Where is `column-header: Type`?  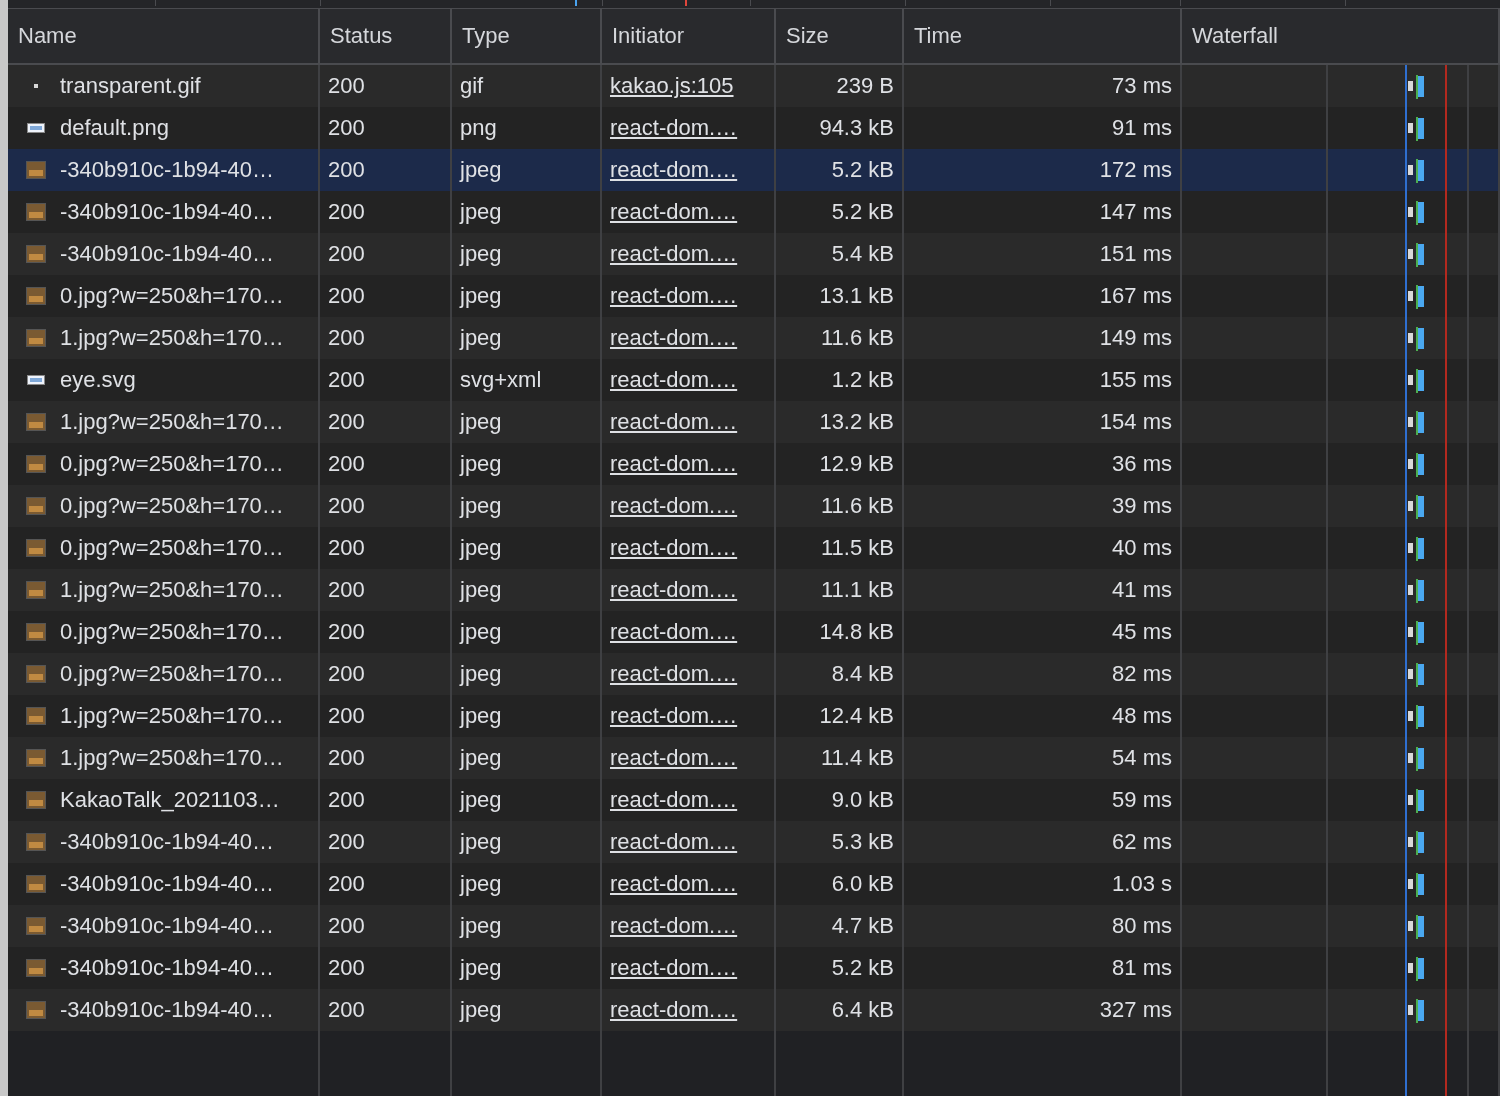 column-header: Type is located at coordinates (527, 36).